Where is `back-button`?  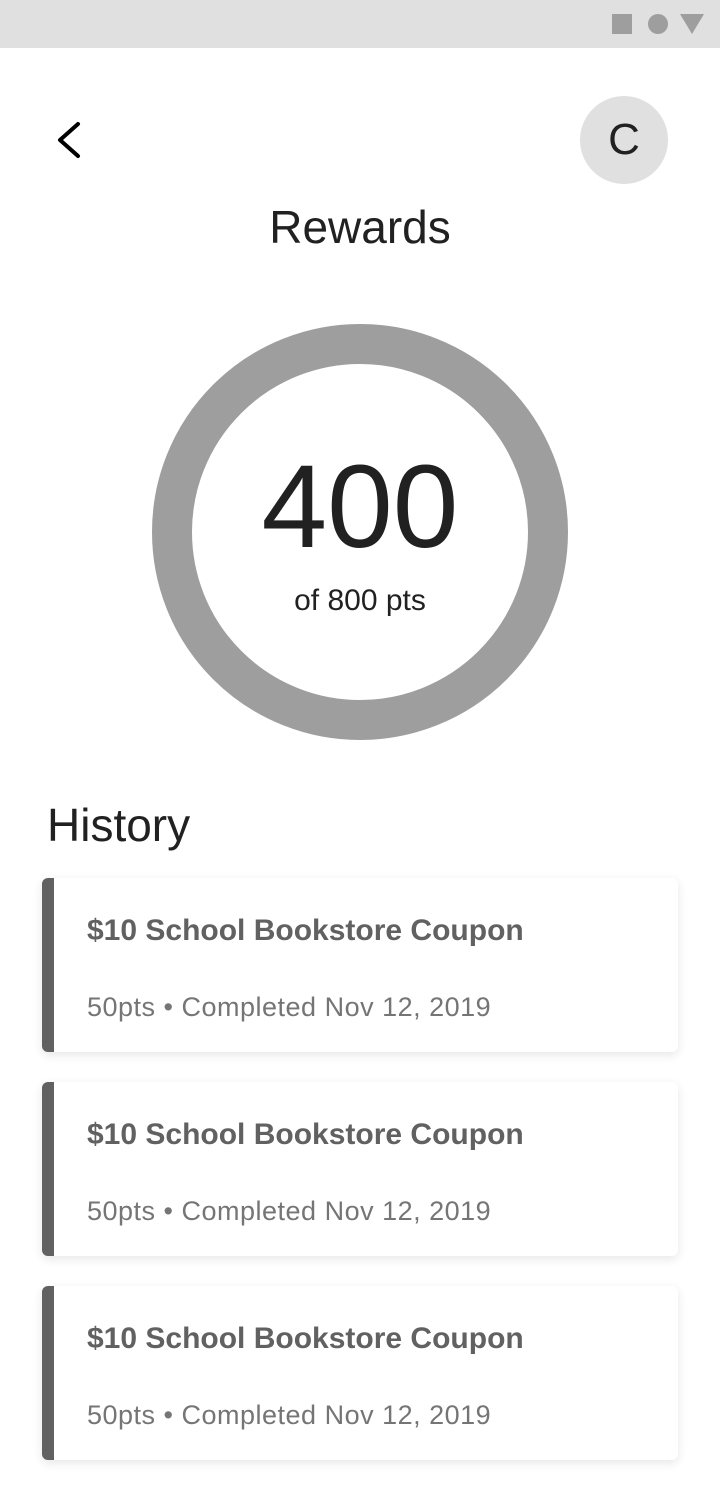
back-button is located at coordinates (70, 140).